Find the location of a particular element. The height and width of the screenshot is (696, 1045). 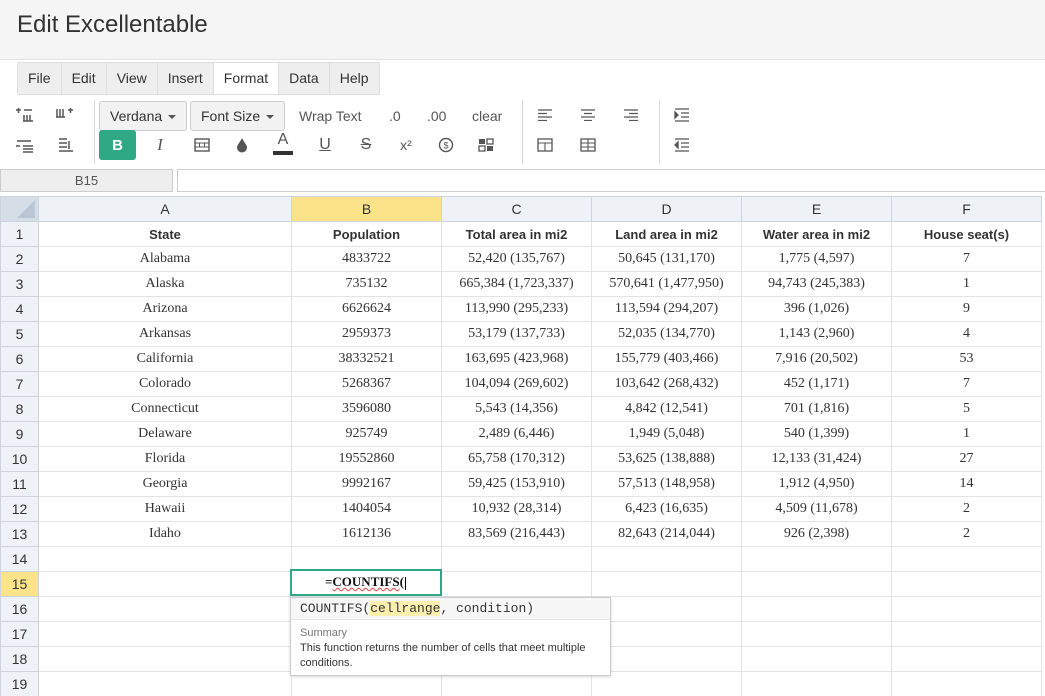

font-size-dropdown: Font Size is located at coordinates (238, 116).